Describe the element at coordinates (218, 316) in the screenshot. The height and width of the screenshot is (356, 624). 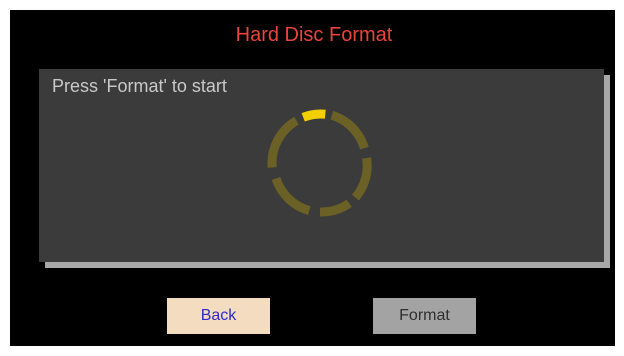
I see `back-button: Back` at that location.